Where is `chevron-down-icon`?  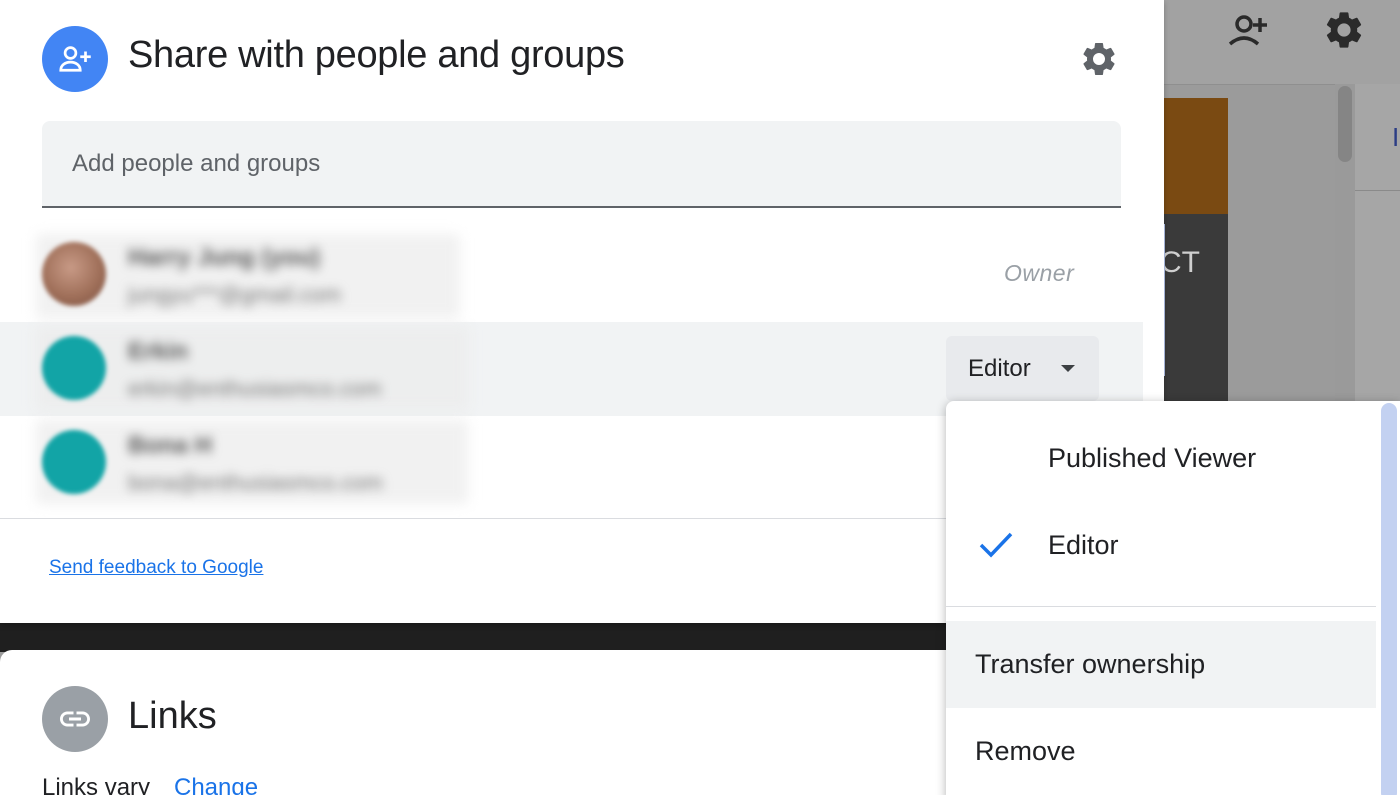 chevron-down-icon is located at coordinates (1068, 368).